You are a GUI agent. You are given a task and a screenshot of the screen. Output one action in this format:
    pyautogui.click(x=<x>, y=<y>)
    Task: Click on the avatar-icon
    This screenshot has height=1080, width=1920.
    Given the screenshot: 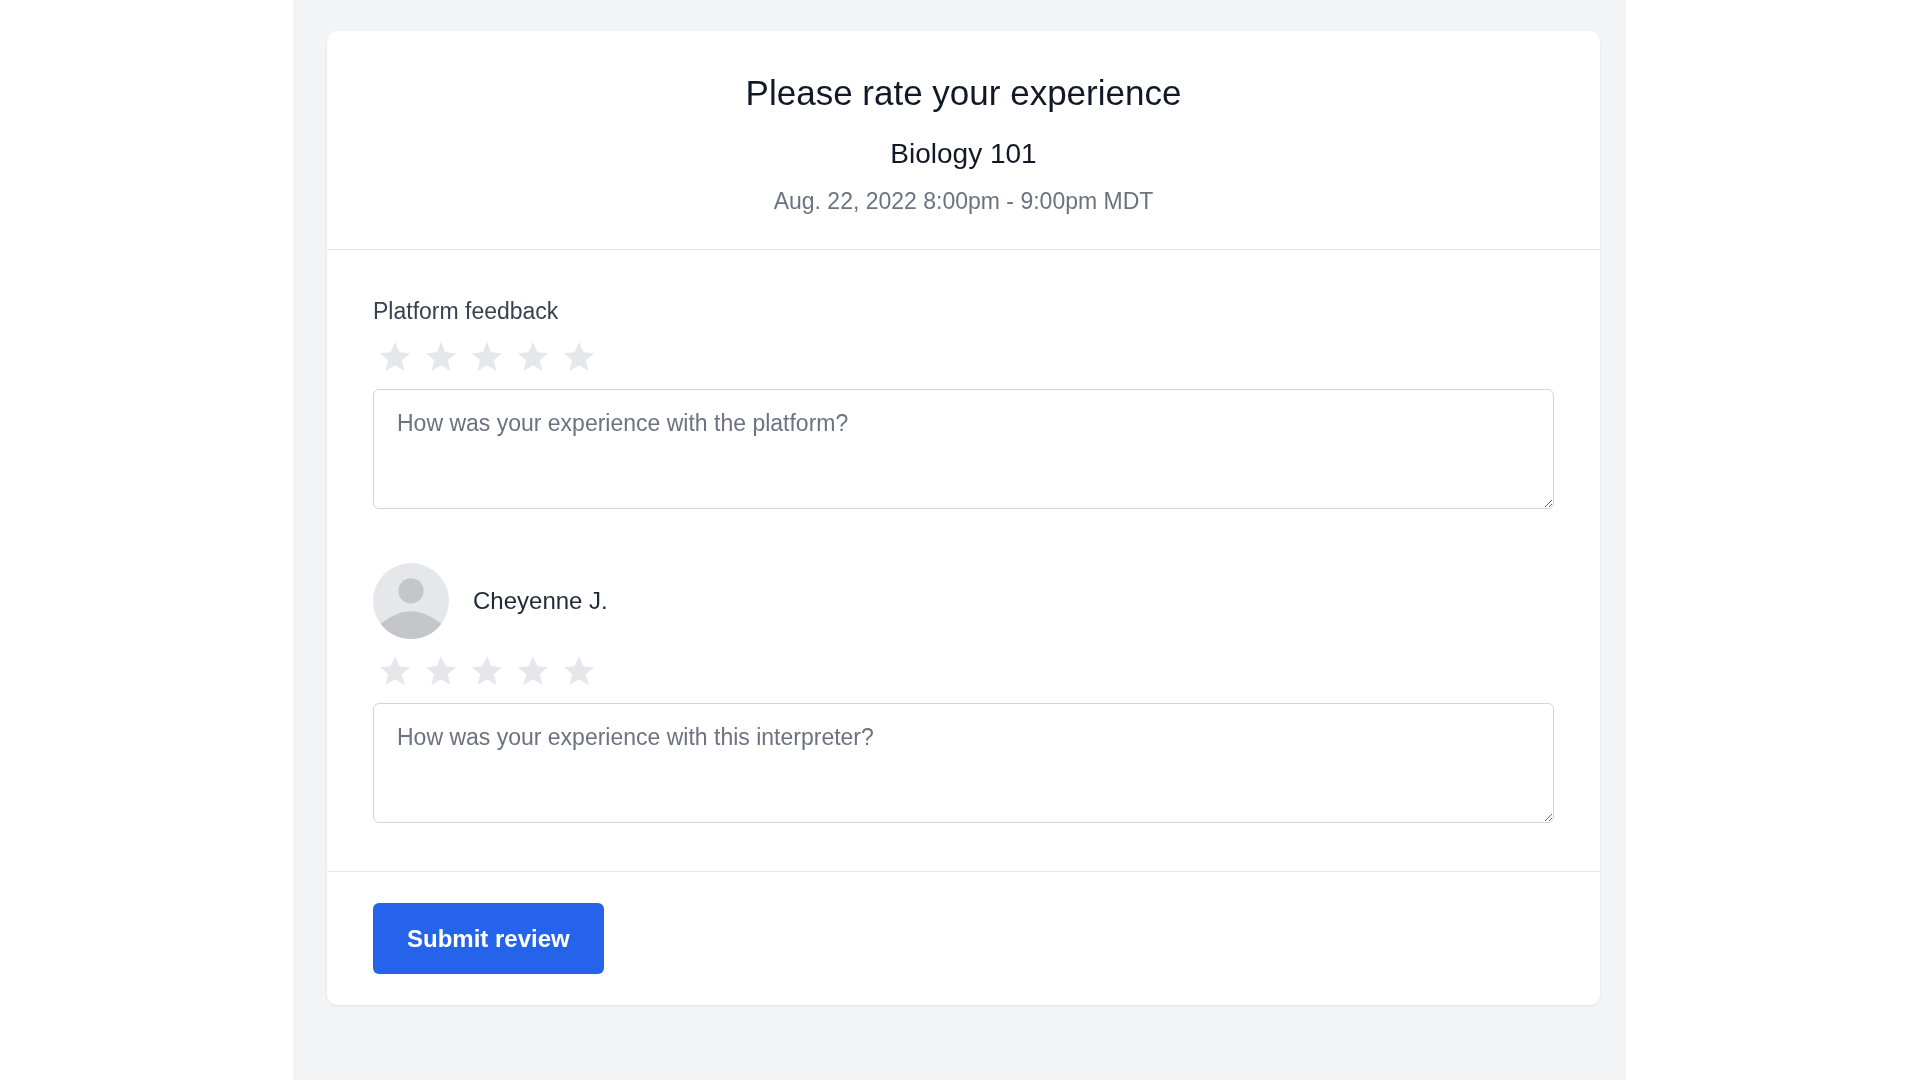 What is the action you would take?
    pyautogui.click(x=411, y=601)
    